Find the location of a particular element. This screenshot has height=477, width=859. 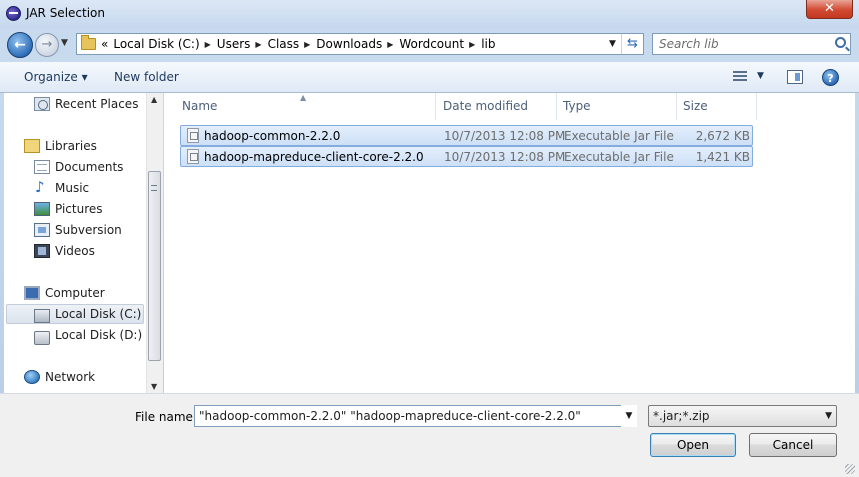

window-title: JAR Selection is located at coordinates (65, 13).